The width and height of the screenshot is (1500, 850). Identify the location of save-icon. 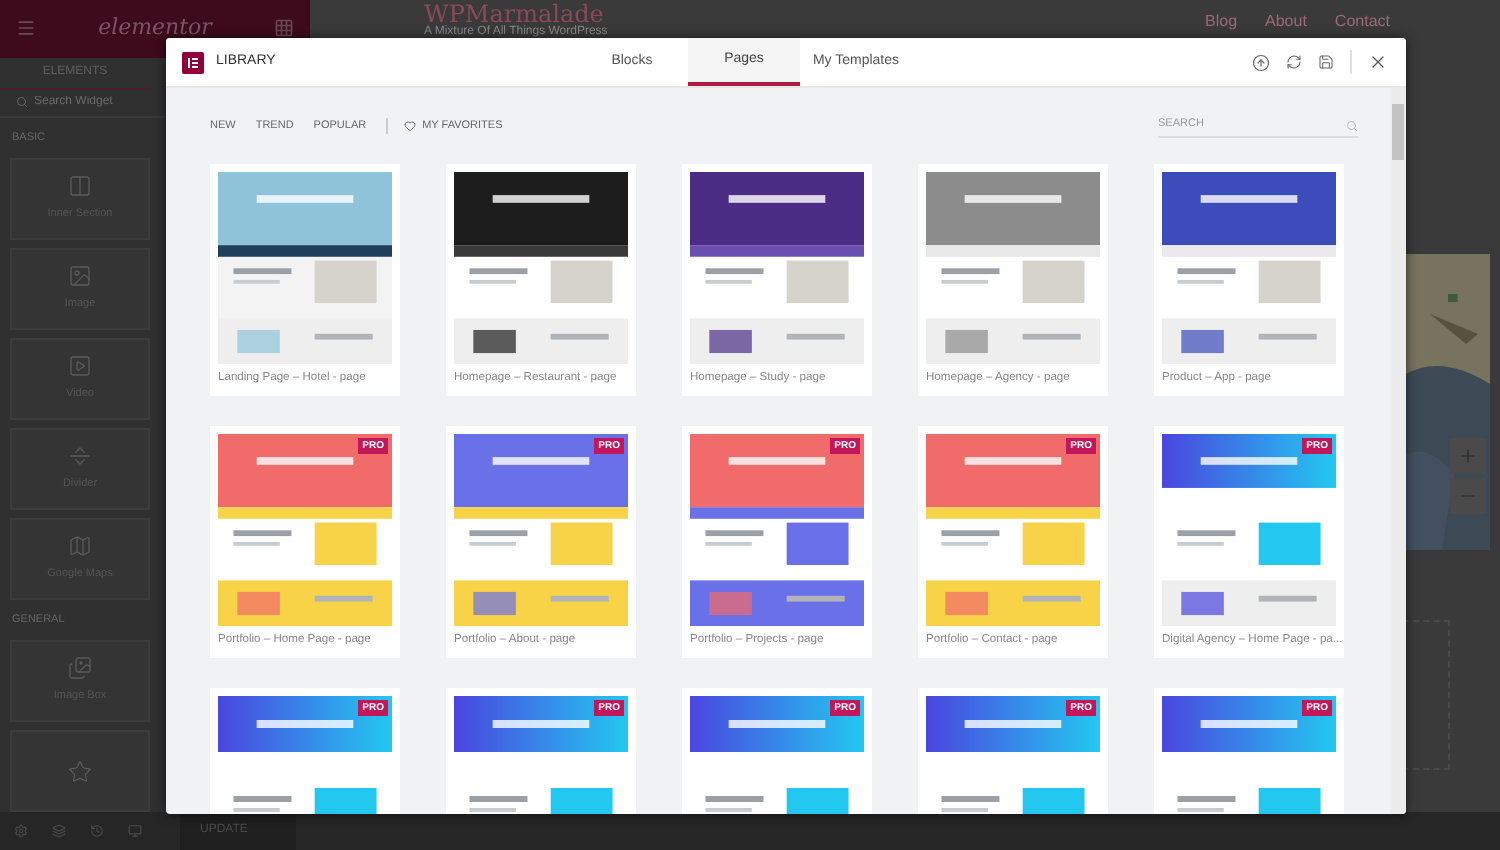
(1326, 62).